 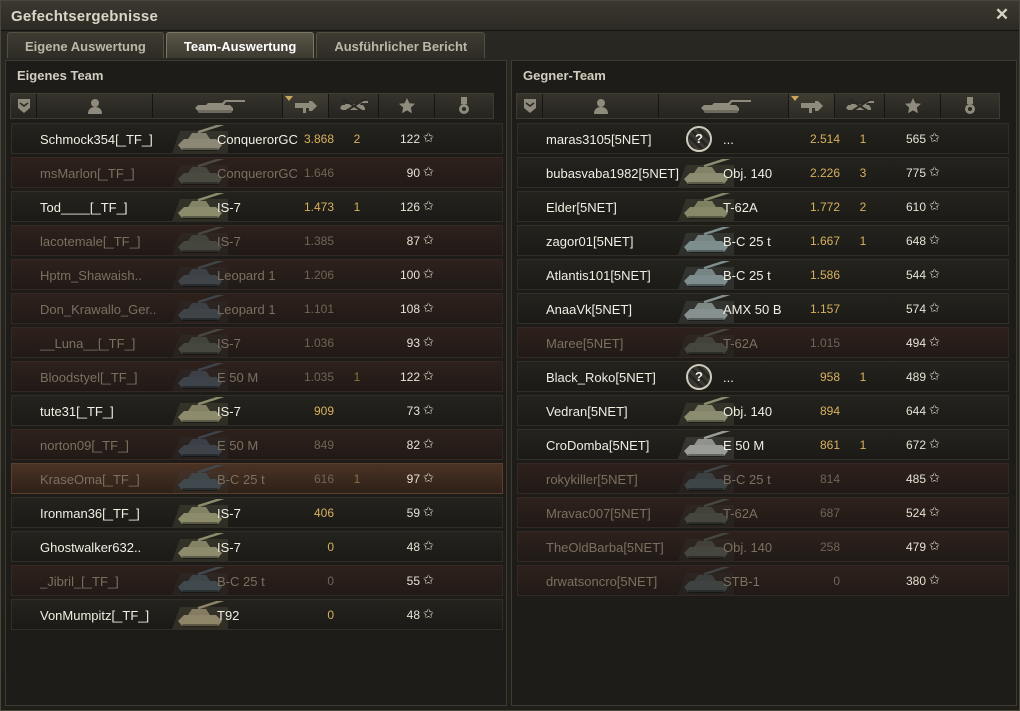 I want to click on close-button: ✕, so click(x=1002, y=15).